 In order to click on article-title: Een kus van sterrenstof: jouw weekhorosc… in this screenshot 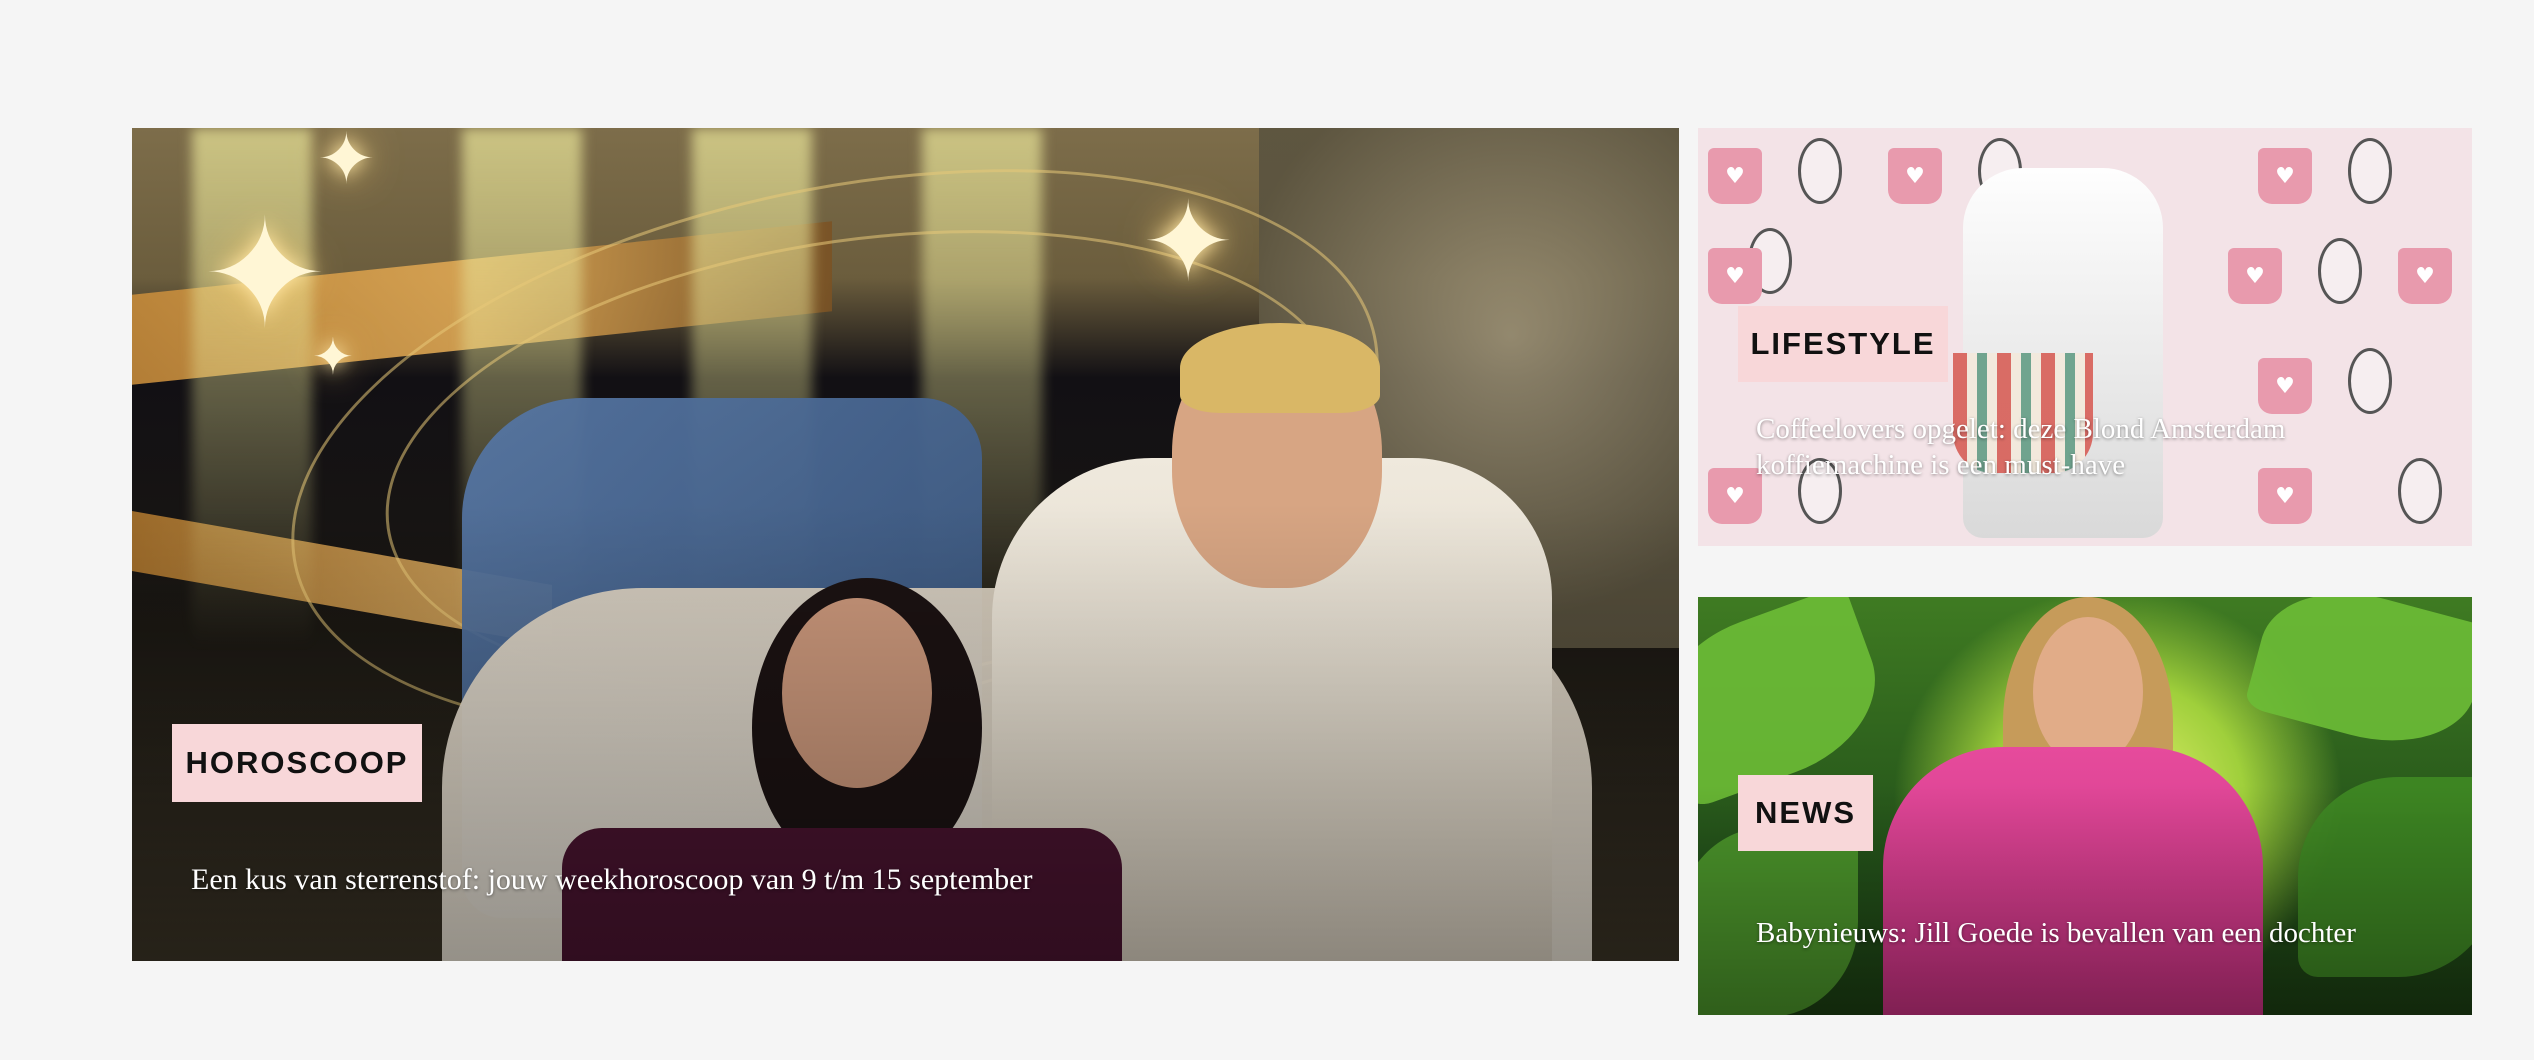, I will do `click(611, 880)`.